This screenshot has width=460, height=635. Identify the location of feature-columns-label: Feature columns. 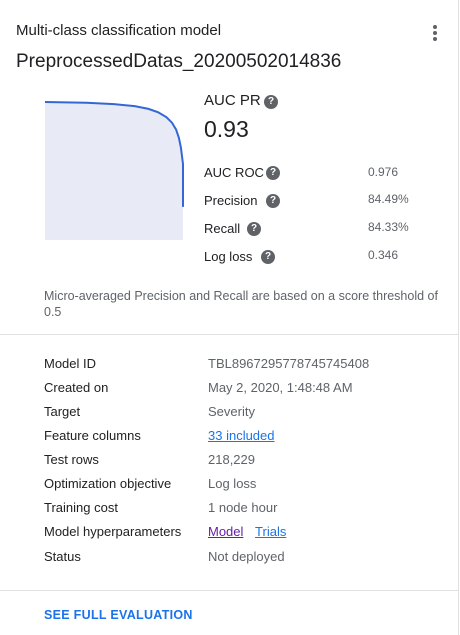
(92, 435).